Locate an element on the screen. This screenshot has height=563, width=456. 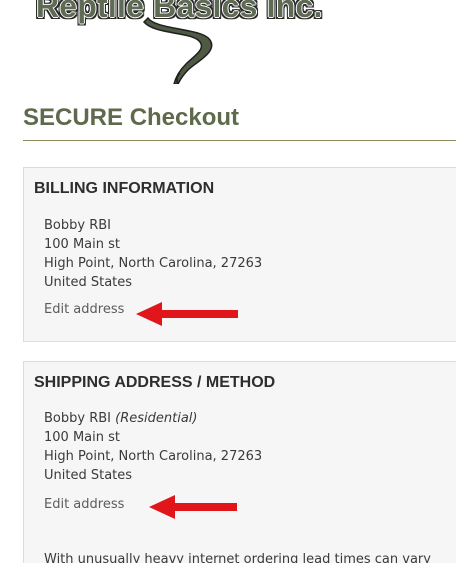
shipping-name: Bobby RBI is located at coordinates (77, 418).